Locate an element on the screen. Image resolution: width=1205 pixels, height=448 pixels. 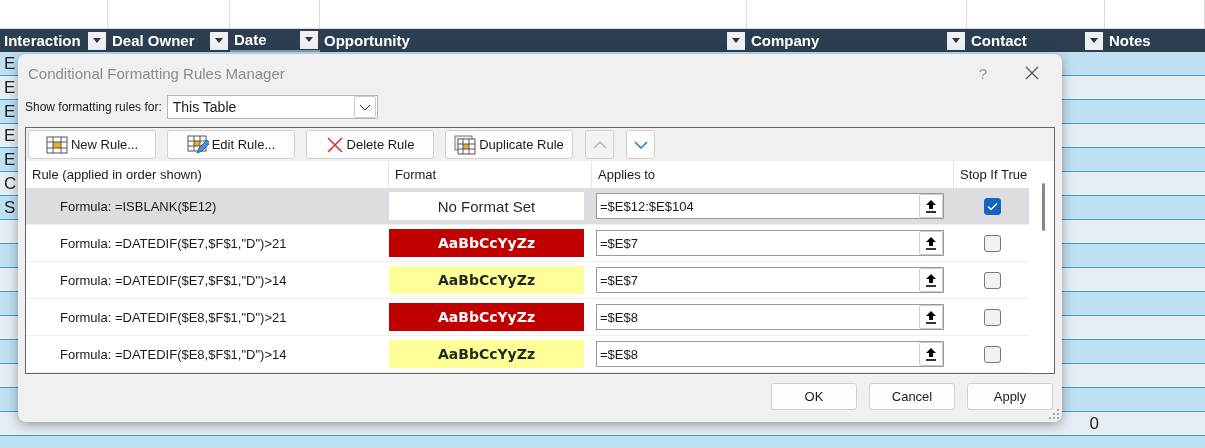
scope-dropdown: This Table is located at coordinates (272, 107).